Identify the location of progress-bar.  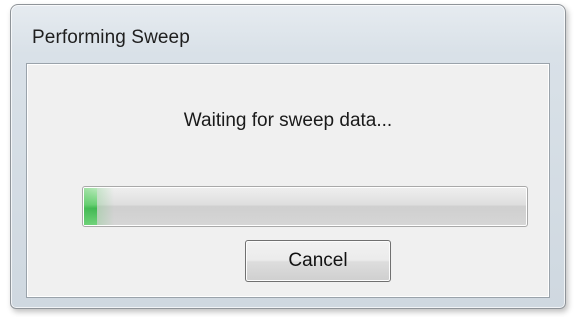
(305, 206).